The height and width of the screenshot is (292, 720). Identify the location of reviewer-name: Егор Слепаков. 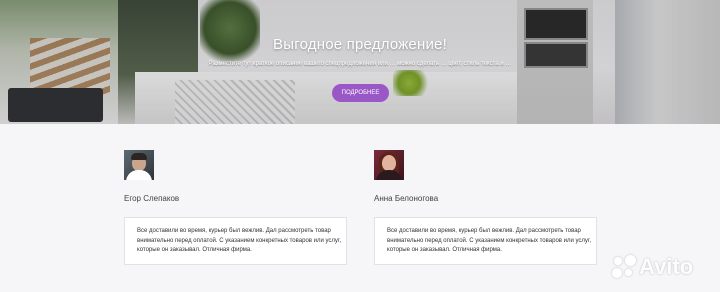
(152, 198).